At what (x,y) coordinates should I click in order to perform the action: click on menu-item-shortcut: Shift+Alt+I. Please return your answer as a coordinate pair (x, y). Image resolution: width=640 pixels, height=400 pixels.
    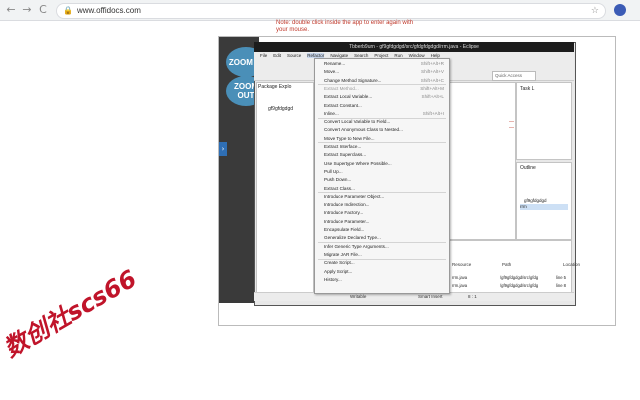
    Looking at the image, I should click on (433, 113).